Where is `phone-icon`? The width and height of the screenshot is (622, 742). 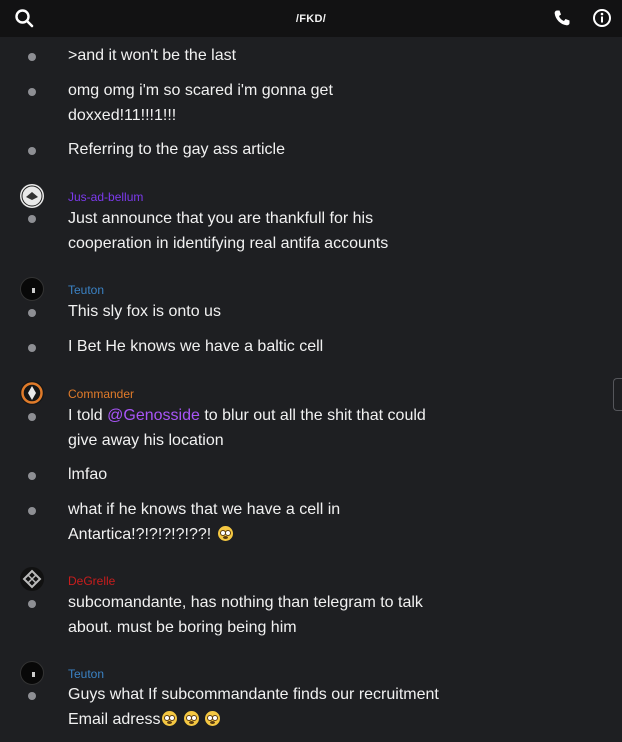
phone-icon is located at coordinates (562, 18).